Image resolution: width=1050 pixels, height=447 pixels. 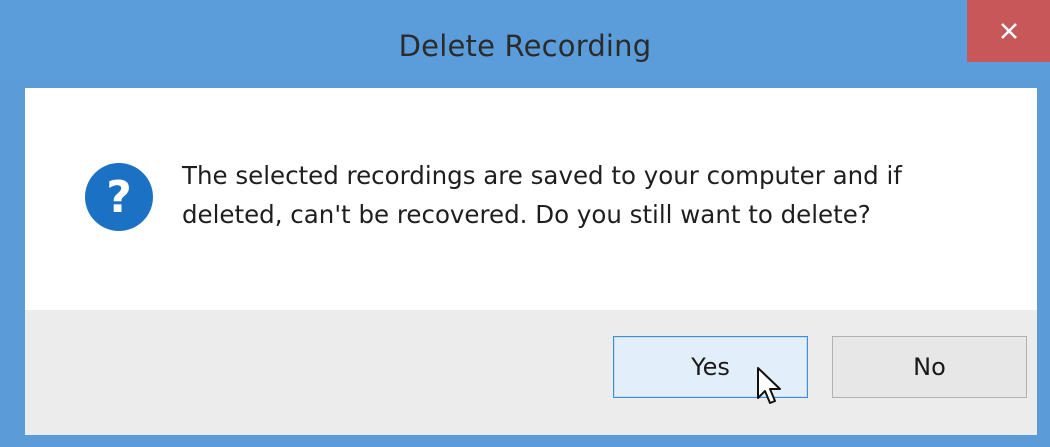 I want to click on close-icon, so click(x=1008, y=31).